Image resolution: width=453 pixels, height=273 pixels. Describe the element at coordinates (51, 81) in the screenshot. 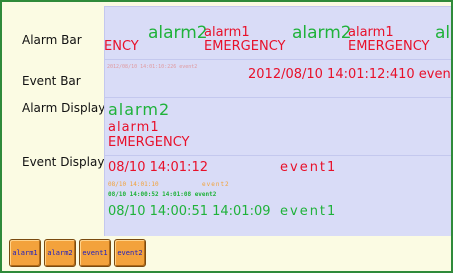

I see `event-bar-label: Event Bar` at that location.